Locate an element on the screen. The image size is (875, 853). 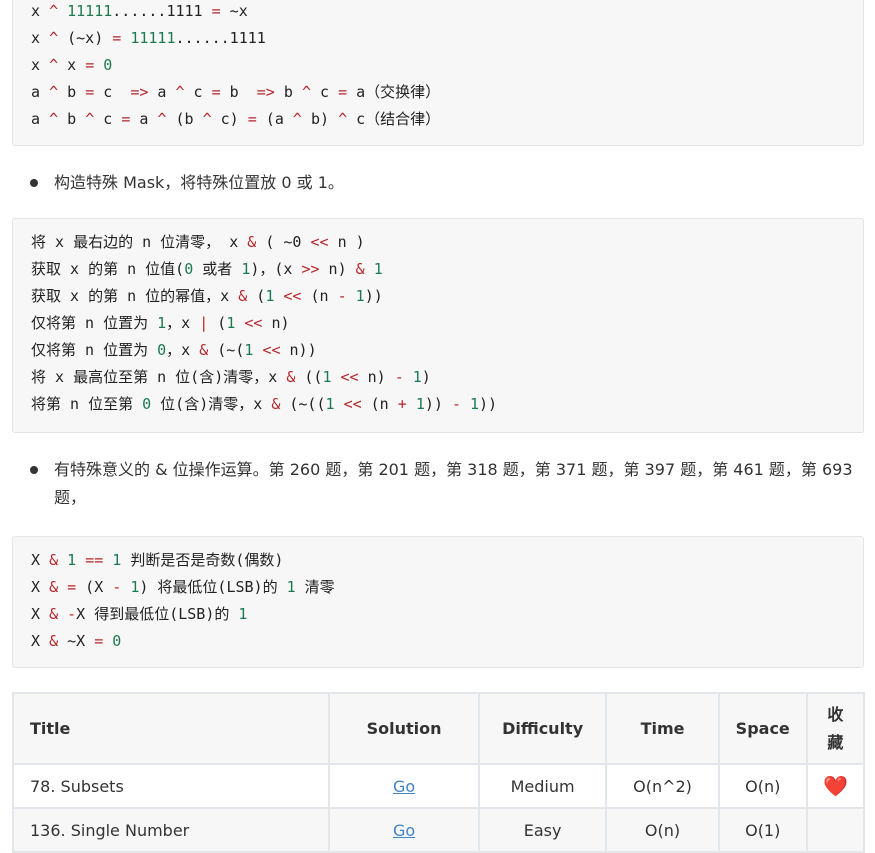
code-line: x ^ x = 0 is located at coordinates (447, 65).